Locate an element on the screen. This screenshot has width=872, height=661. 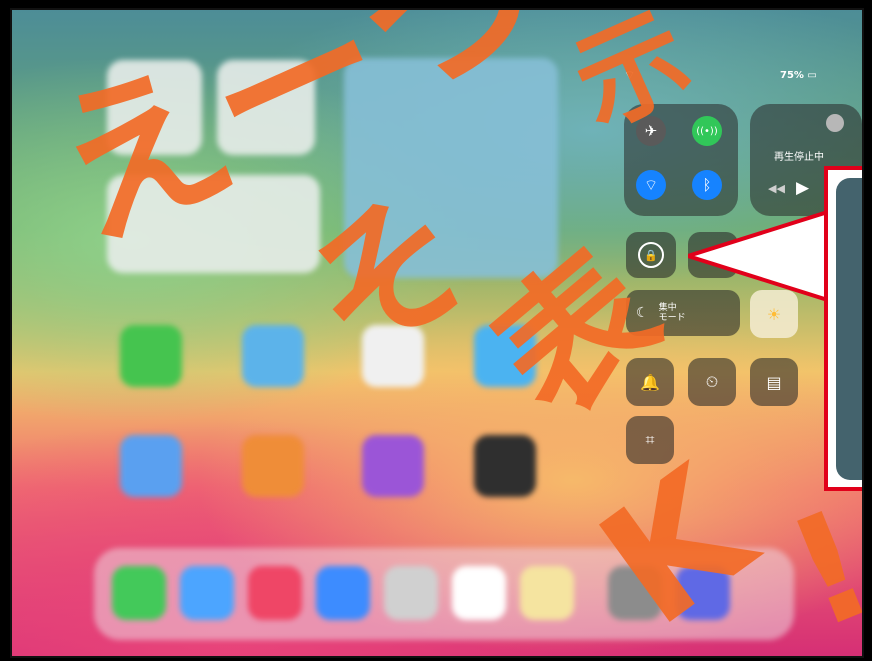
reminders-widget is located at coordinates (213, 224).